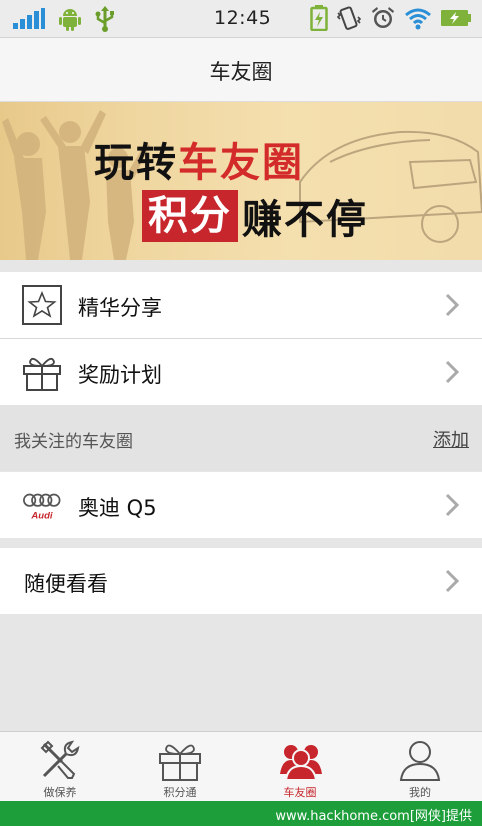 The width and height of the screenshot is (482, 826). I want to click on followed-item-audi-q5: Audi 奥迪 Q5, so click(241, 505).